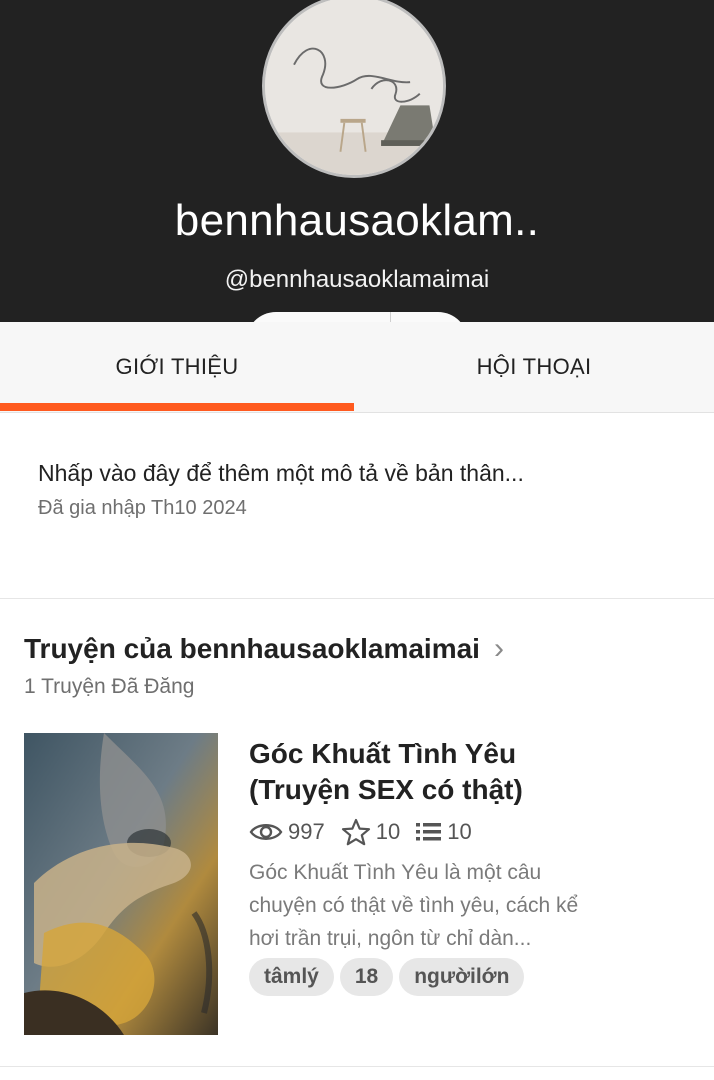  Describe the element at coordinates (109, 686) in the screenshot. I see `stories-count: 1 Truyện Đã Đăng` at that location.